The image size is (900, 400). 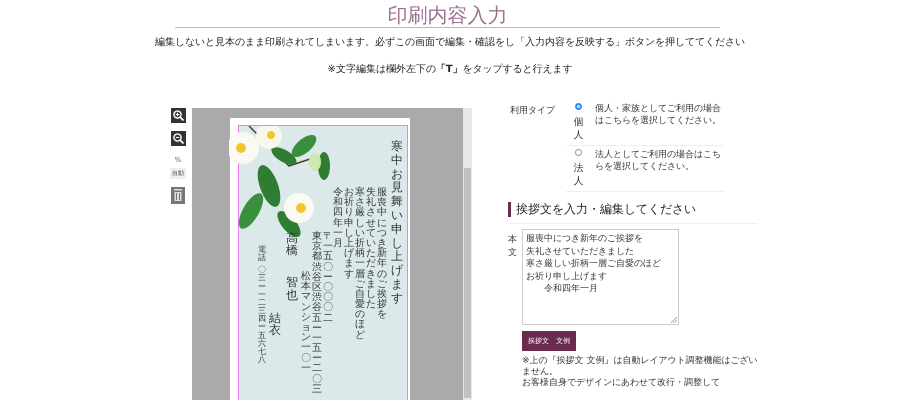 What do you see at coordinates (262, 315) in the screenshot?
I see `phone-number: 〇三ー一二三四ー五六七八` at bounding box center [262, 315].